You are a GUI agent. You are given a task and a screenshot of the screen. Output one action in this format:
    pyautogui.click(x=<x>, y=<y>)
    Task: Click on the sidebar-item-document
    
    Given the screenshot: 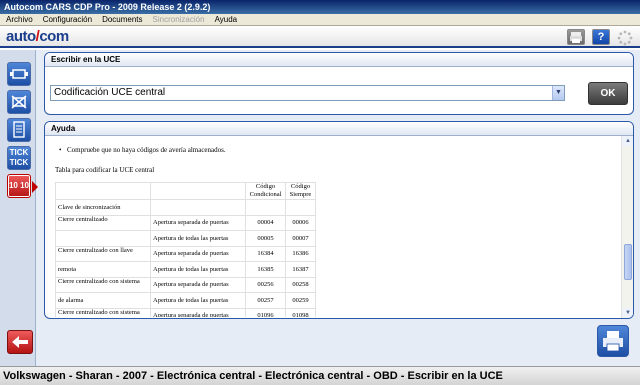 What is the action you would take?
    pyautogui.click(x=19, y=130)
    